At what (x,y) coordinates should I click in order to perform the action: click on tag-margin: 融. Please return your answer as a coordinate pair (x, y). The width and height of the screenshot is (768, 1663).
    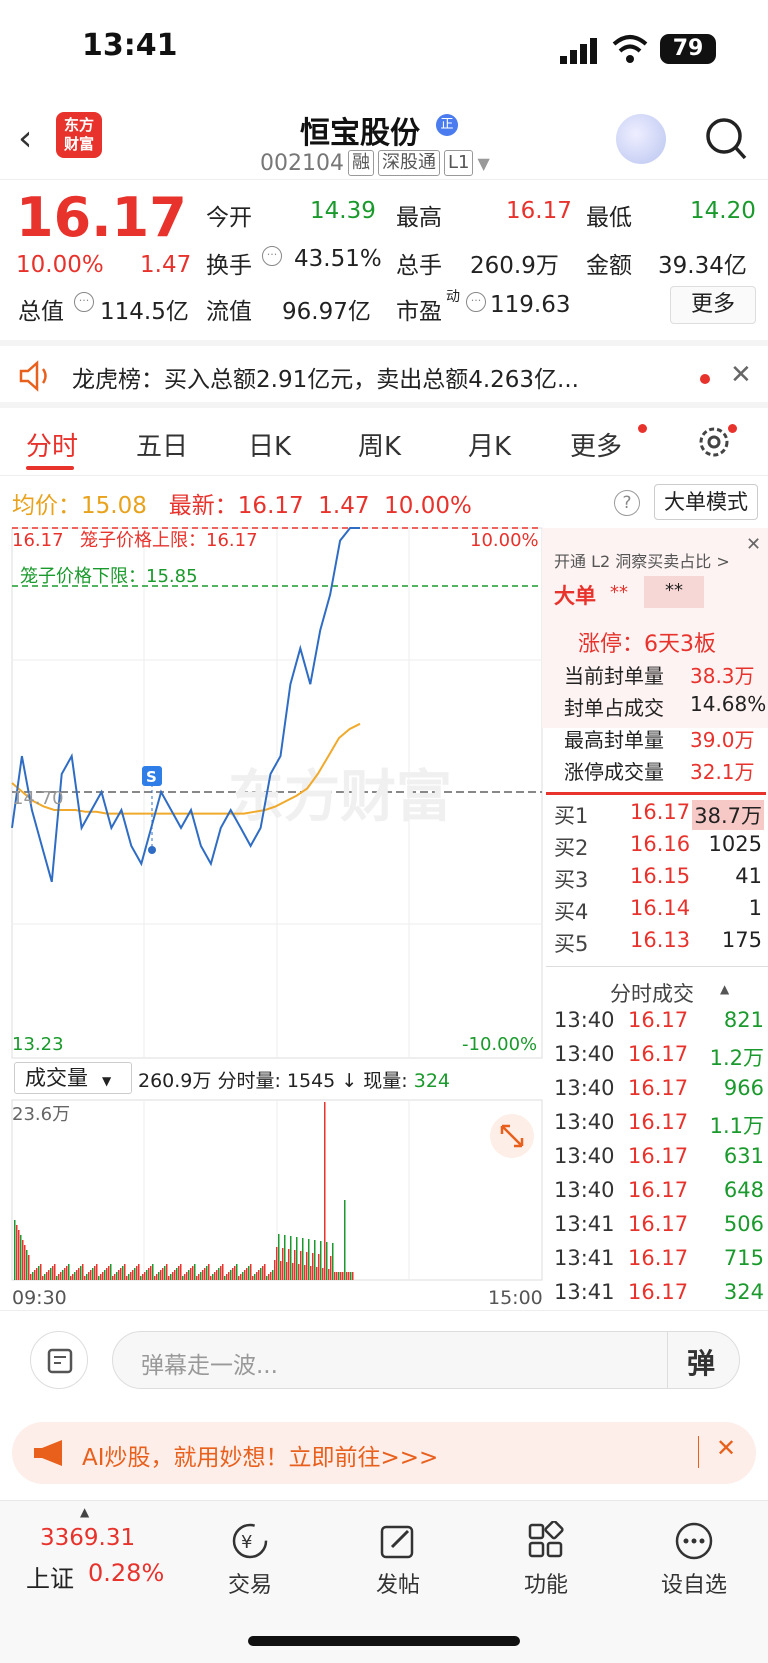
    Looking at the image, I should click on (360, 163).